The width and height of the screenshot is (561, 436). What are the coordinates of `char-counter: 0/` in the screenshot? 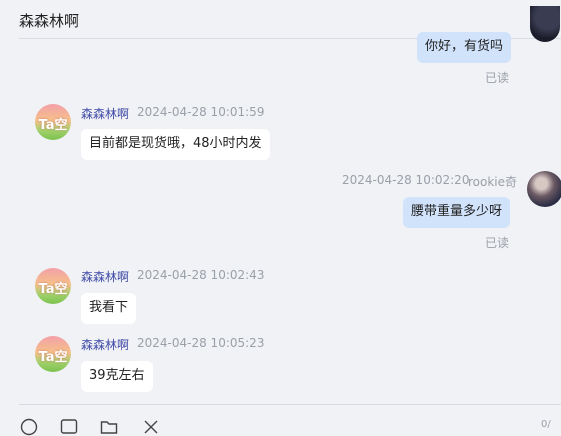 It's located at (546, 424).